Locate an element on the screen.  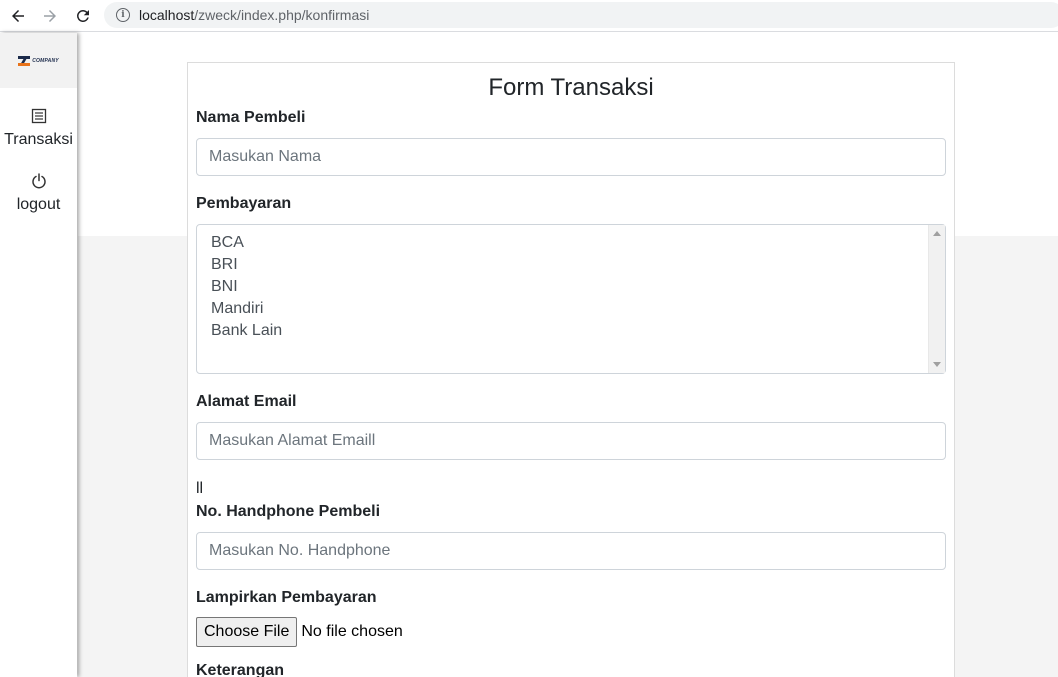
back-arrow-icon is located at coordinates (18, 16).